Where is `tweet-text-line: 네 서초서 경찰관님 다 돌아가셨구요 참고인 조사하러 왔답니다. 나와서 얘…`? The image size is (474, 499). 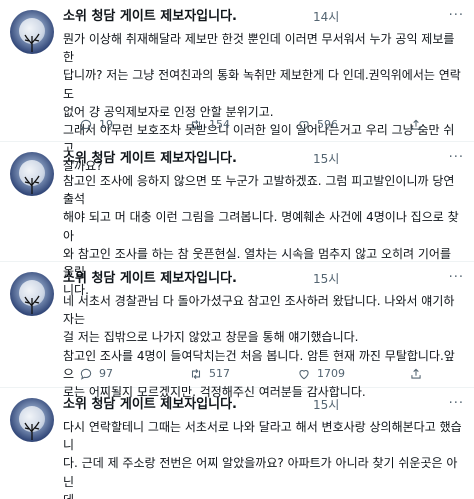 tweet-text-line: 네 서초서 경찰관님 다 돌아가셨구요 참고인 조사하러 왔답니다. 나와서 얘… is located at coordinates (259, 310).